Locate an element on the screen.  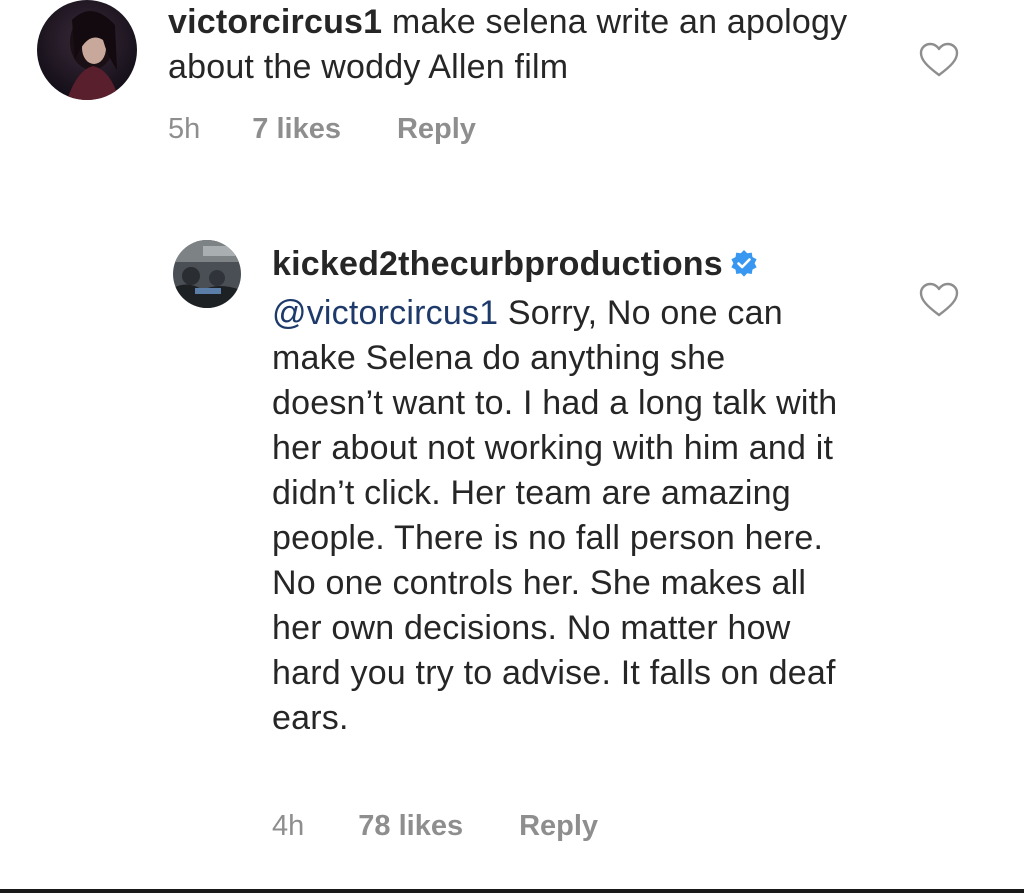
comment-likes: 7 likes is located at coordinates (296, 129).